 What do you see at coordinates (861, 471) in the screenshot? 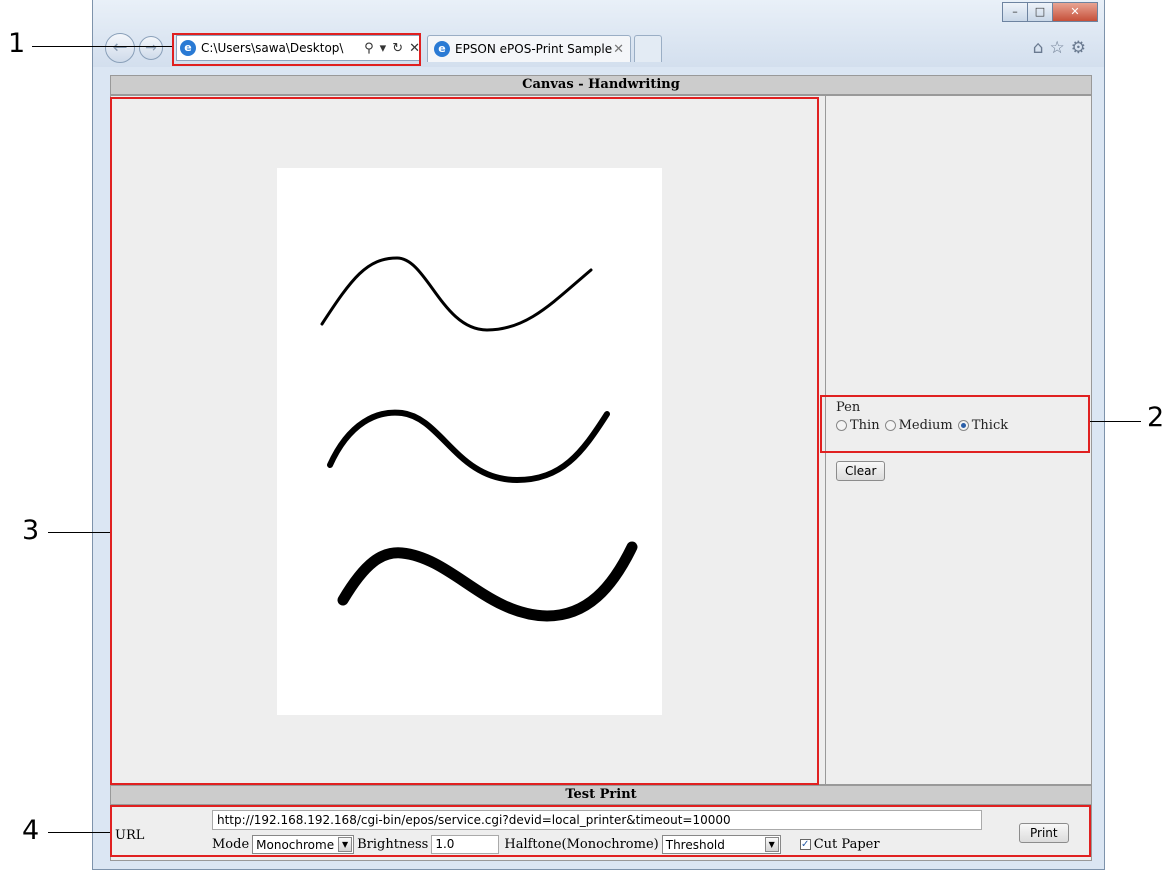
I see `clear-button: Clear` at bounding box center [861, 471].